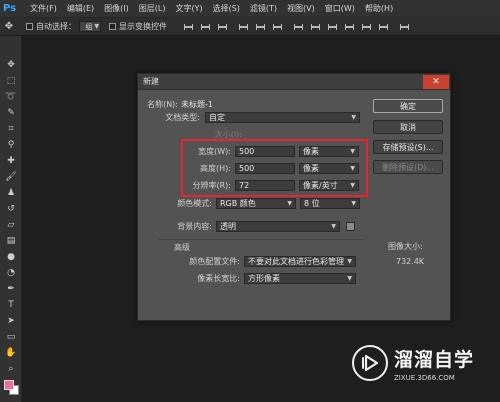 This screenshot has width=500, height=402. I want to click on height-label: 高度(H):, so click(215, 168).